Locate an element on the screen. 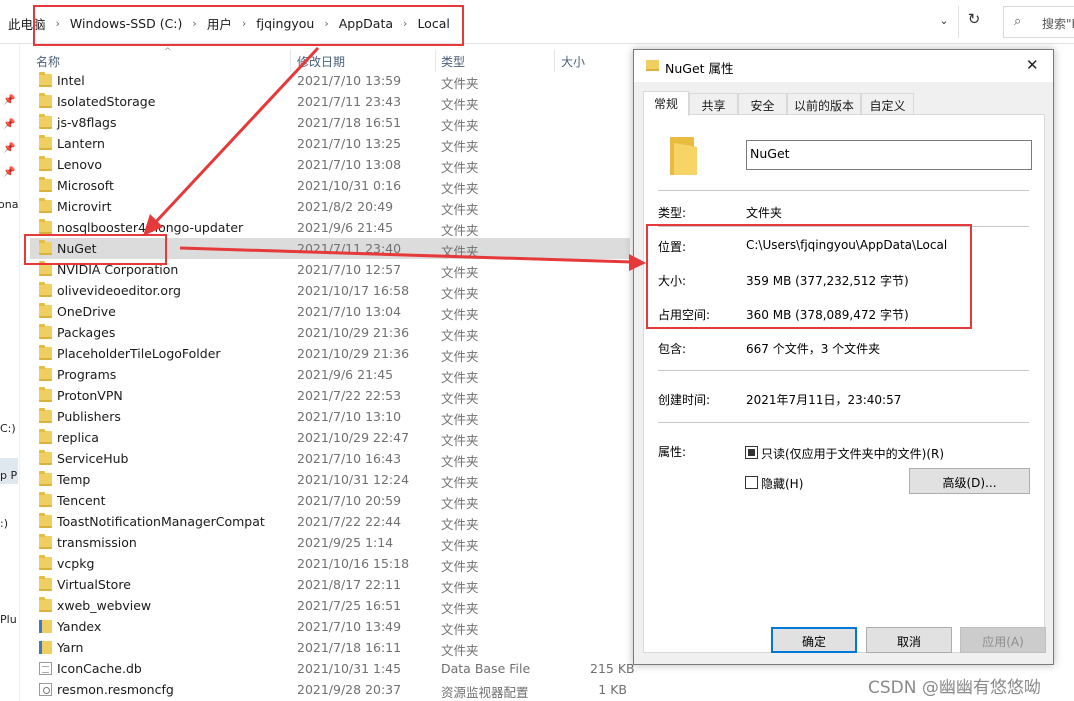  file-date: 2021/7/10 20:59 is located at coordinates (349, 500).